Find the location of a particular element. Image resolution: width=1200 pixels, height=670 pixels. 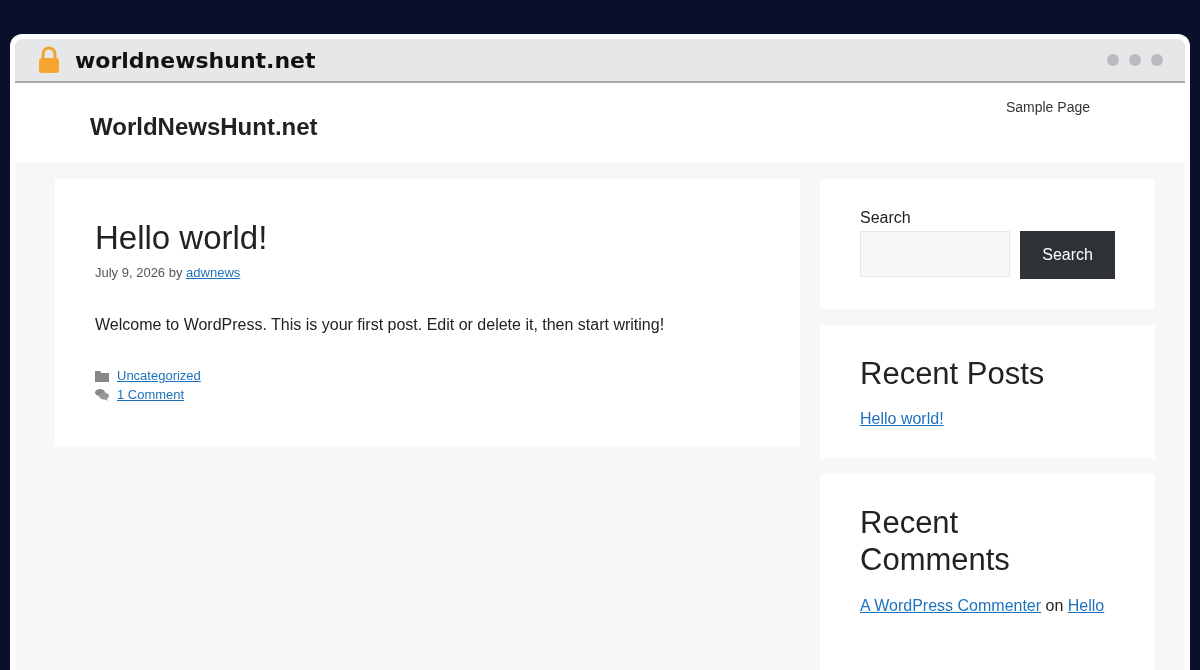

search-label: Search is located at coordinates (886, 218).